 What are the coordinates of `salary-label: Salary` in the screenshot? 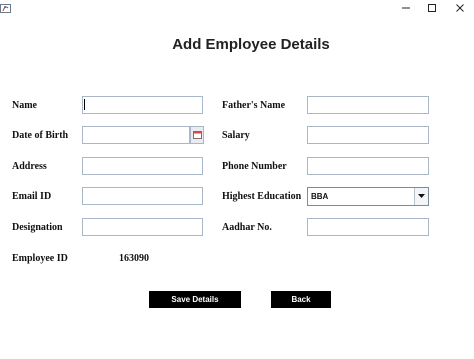 It's located at (236, 135).